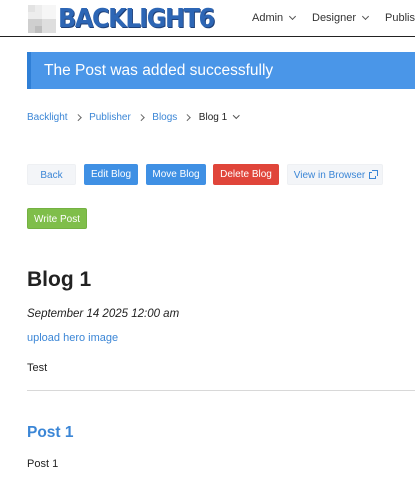 The width and height of the screenshot is (415, 500). What do you see at coordinates (246, 174) in the screenshot?
I see `delete-blog-button: Delete Blog` at bounding box center [246, 174].